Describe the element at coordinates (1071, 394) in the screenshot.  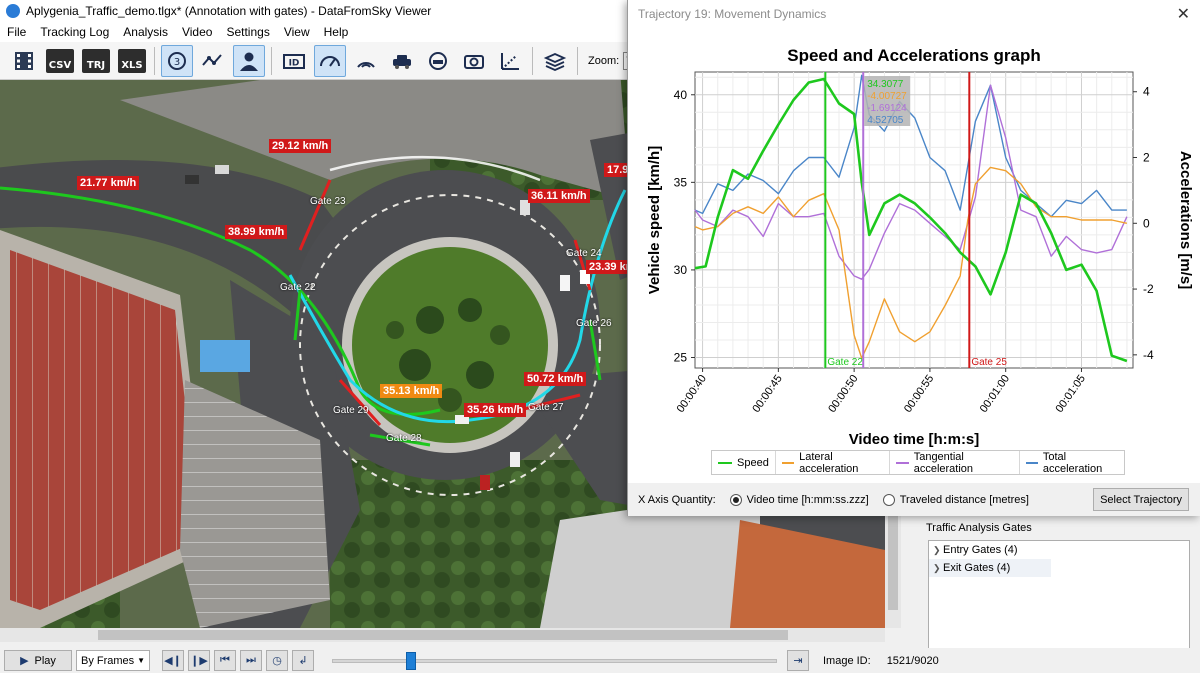
I see `x-tick-label: 00:01:05` at that location.